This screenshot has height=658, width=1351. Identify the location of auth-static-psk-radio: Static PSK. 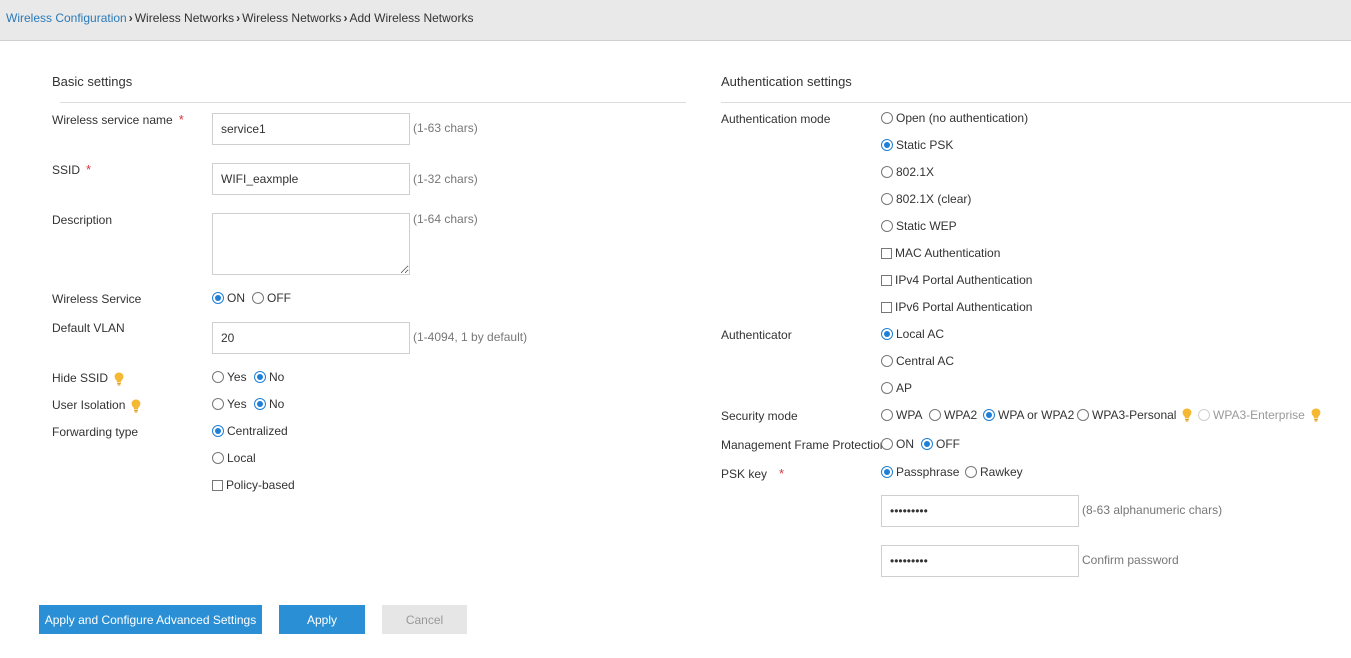
(917, 145).